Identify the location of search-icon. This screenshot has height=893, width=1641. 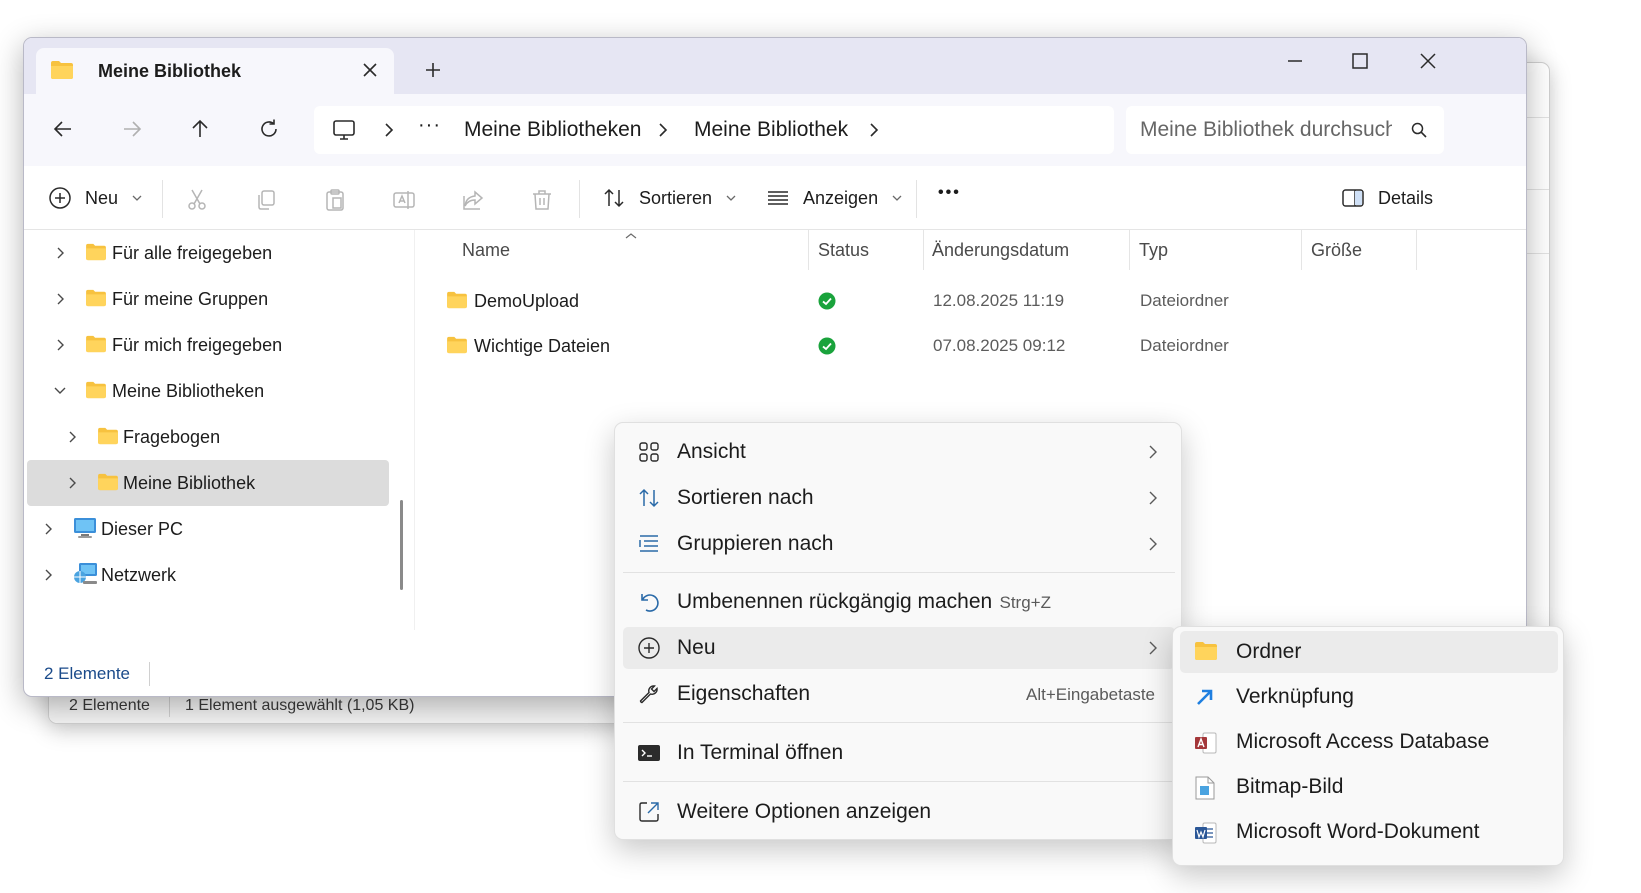
(1419, 130).